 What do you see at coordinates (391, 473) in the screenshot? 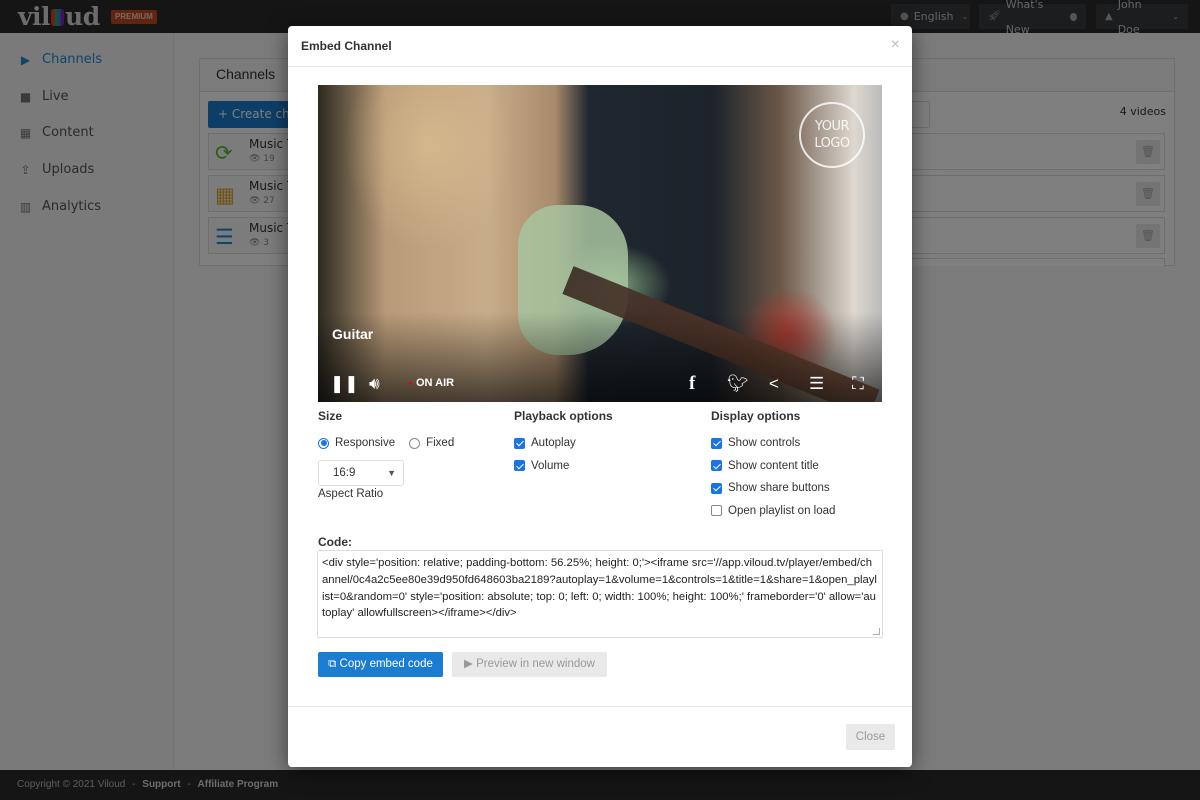
I see `chevron-down-icon: ▼` at bounding box center [391, 473].